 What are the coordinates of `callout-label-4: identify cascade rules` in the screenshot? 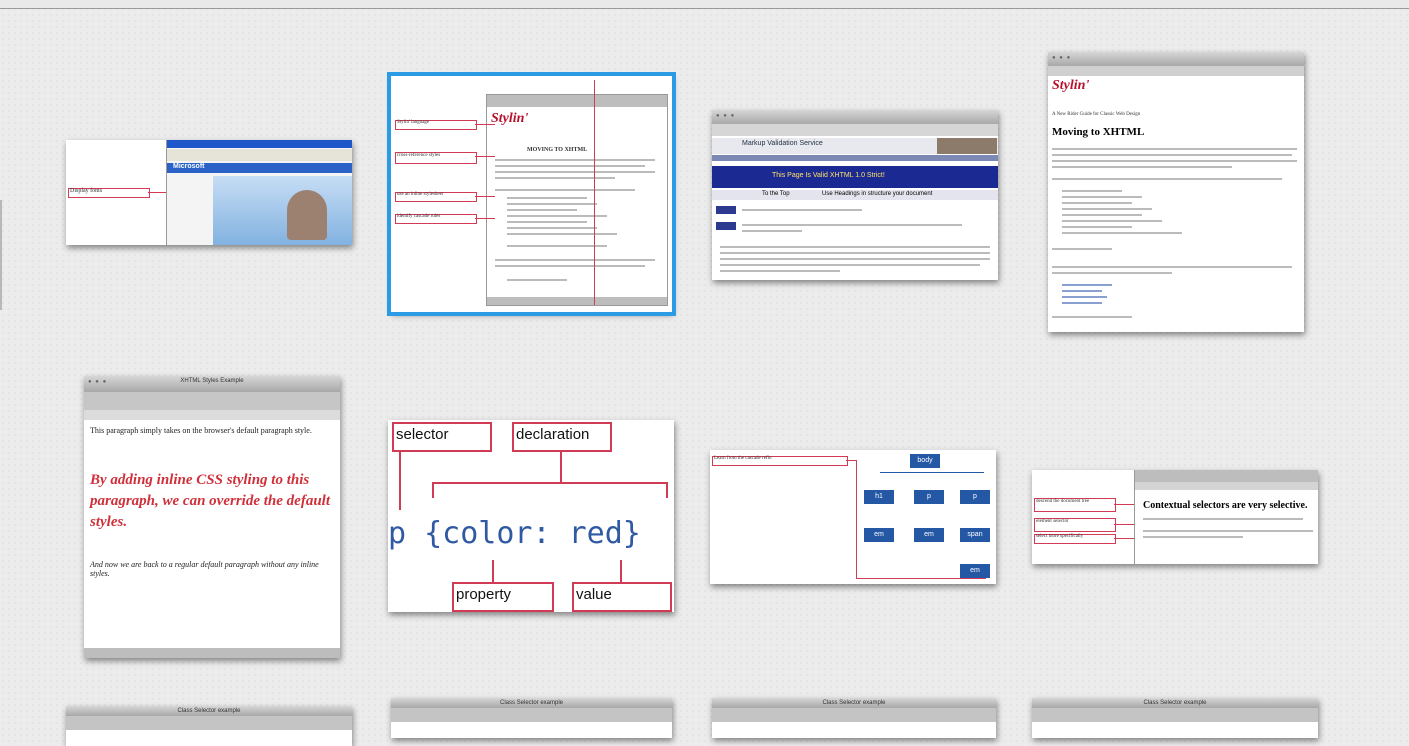 It's located at (419, 216).